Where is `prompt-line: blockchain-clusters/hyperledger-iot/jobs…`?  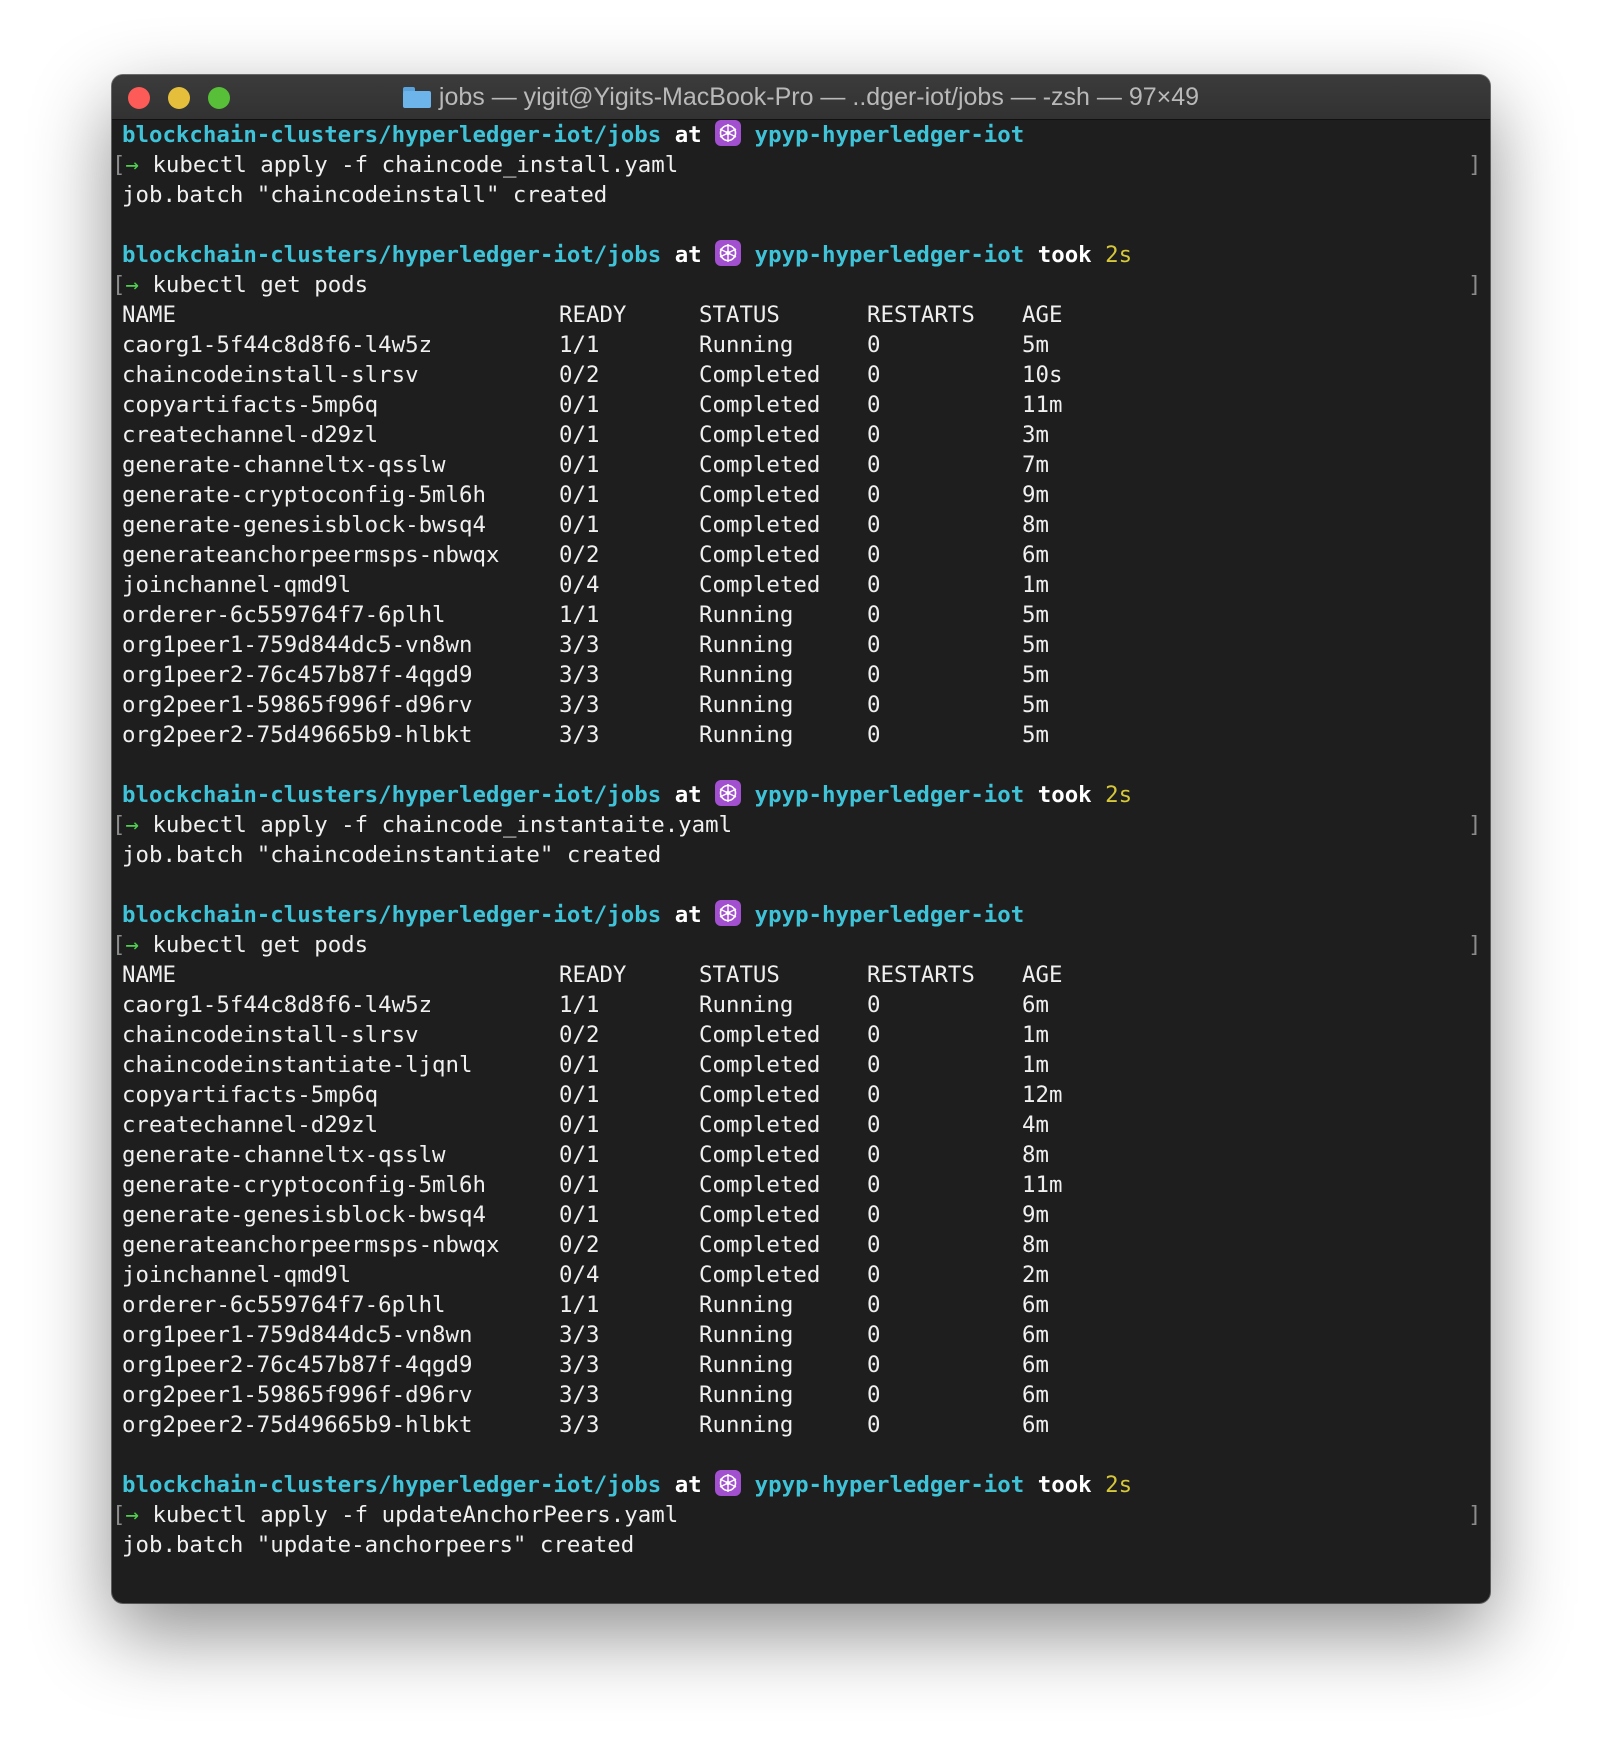
prompt-line: blockchain-clusters/hyperledger-iot/jobs… is located at coordinates (806, 135).